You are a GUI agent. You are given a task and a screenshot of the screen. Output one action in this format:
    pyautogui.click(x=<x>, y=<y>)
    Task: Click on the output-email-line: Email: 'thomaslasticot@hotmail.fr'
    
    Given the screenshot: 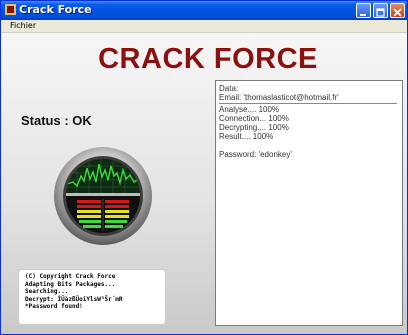 What is the action you would take?
    pyautogui.click(x=279, y=97)
    